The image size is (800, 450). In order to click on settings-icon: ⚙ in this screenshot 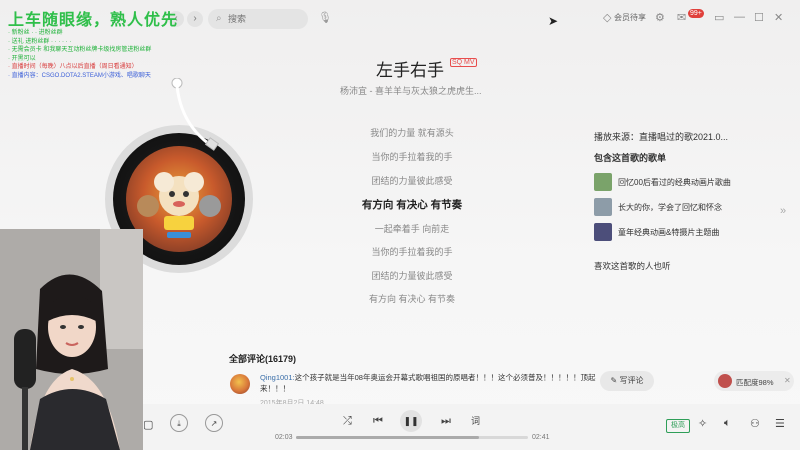, I will do `click(660, 17)`.